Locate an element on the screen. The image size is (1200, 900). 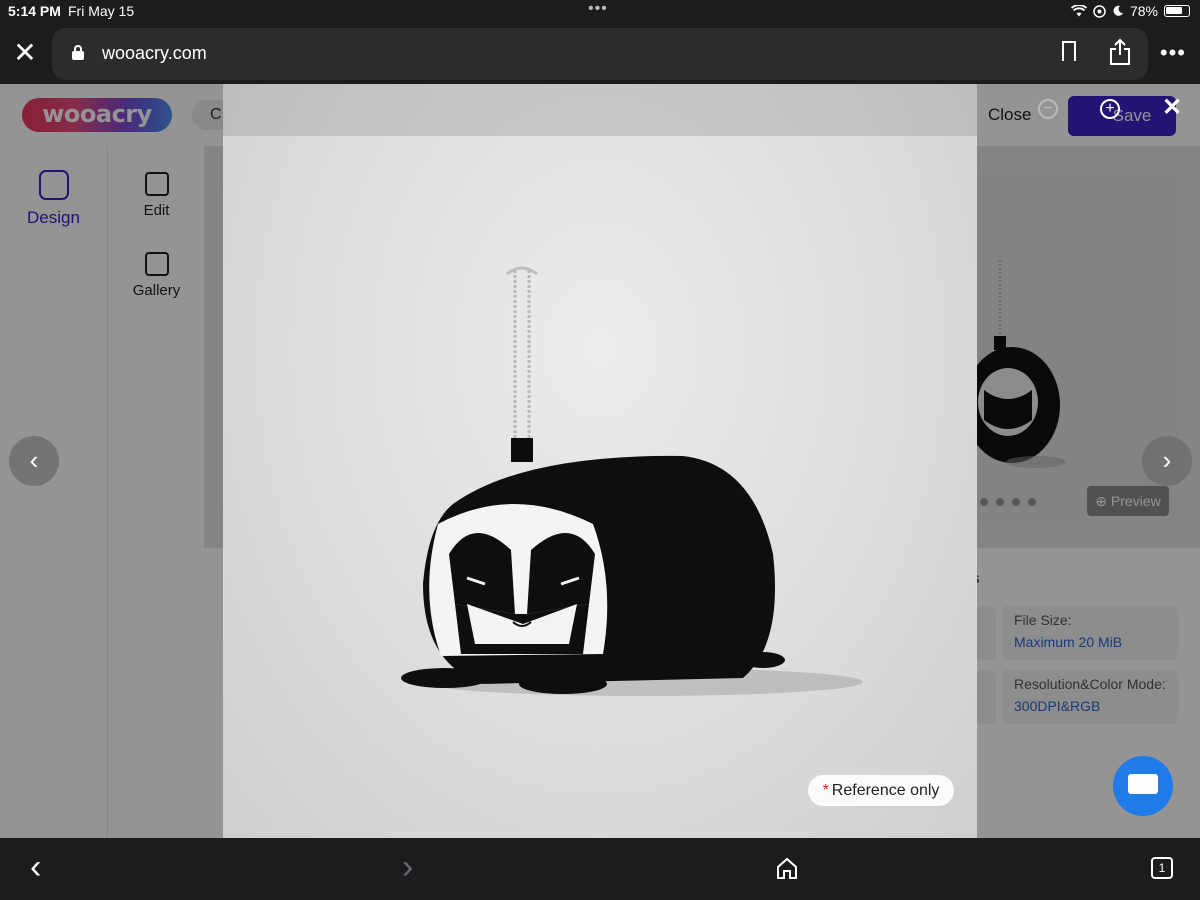
browser-url-bar: ✕ wooacry.com ••• is located at coordinates (600, 54).